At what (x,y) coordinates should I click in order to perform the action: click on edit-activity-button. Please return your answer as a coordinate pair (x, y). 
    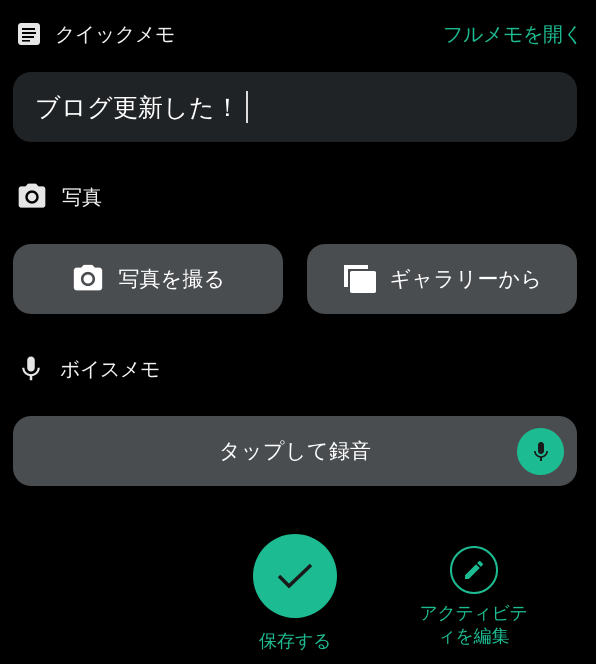
    Looking at the image, I should click on (474, 570).